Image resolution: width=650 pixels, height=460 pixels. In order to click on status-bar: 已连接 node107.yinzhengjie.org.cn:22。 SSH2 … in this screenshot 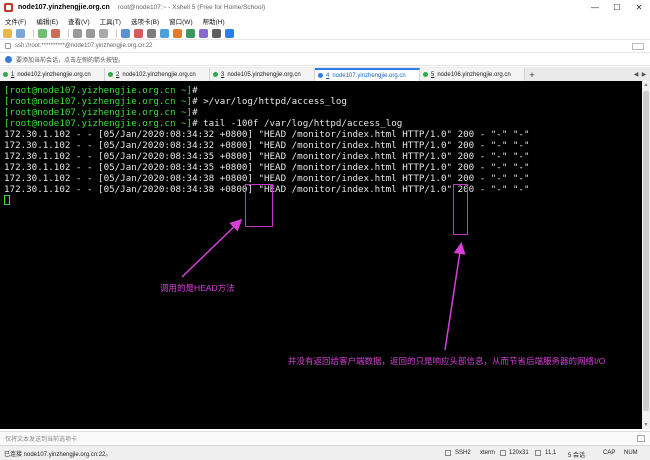, I will do `click(325, 452)`.